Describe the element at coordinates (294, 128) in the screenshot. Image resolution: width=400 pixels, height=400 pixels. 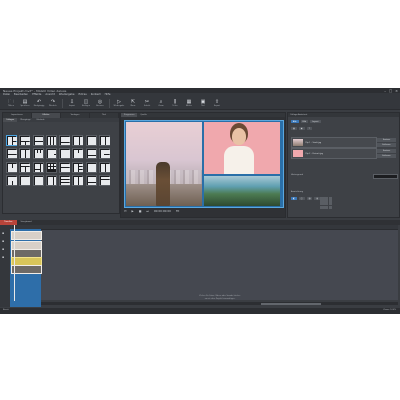
I see `grid-icon: ▦` at that location.